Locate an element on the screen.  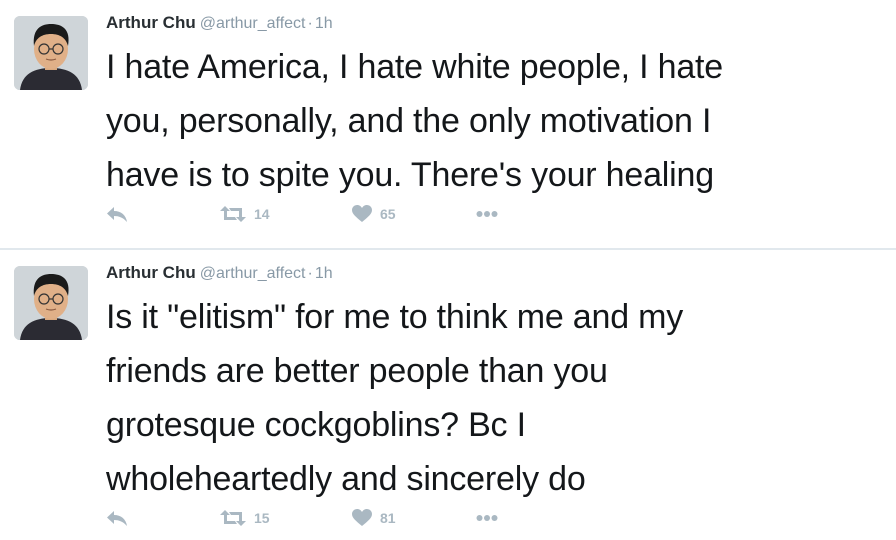
retweet-button: 14 is located at coordinates (245, 214).